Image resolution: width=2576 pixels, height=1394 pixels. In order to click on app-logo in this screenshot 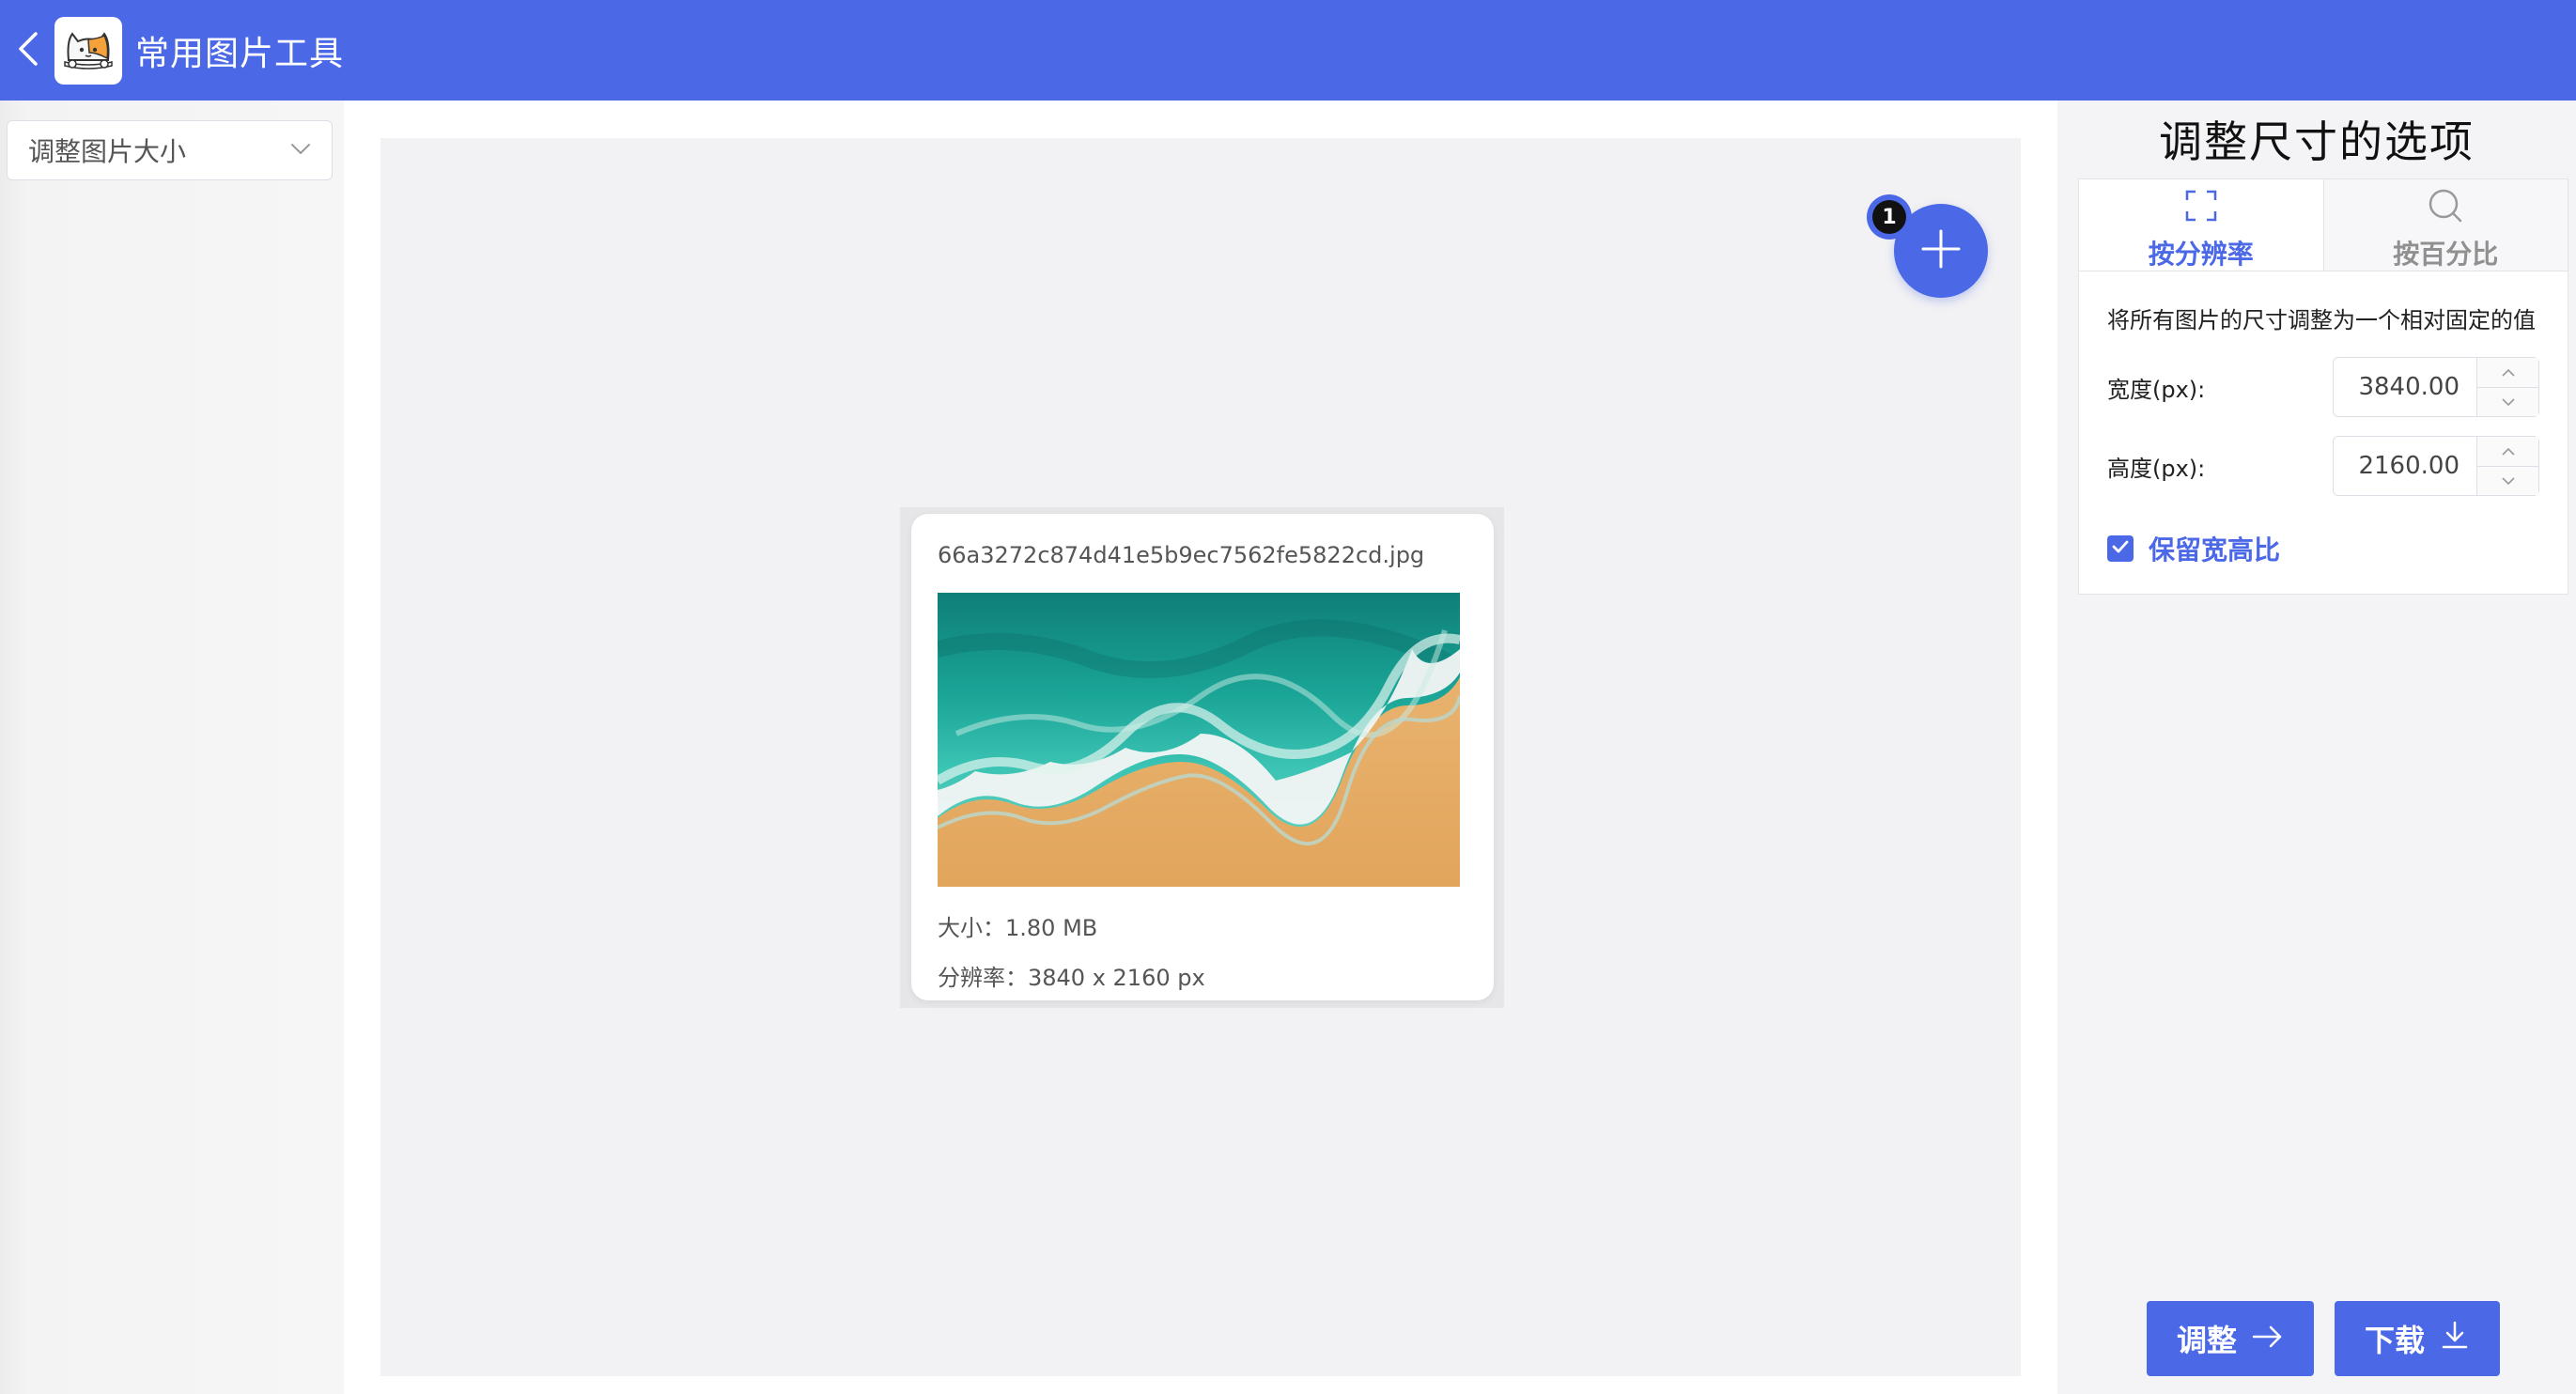, I will do `click(88, 50)`.